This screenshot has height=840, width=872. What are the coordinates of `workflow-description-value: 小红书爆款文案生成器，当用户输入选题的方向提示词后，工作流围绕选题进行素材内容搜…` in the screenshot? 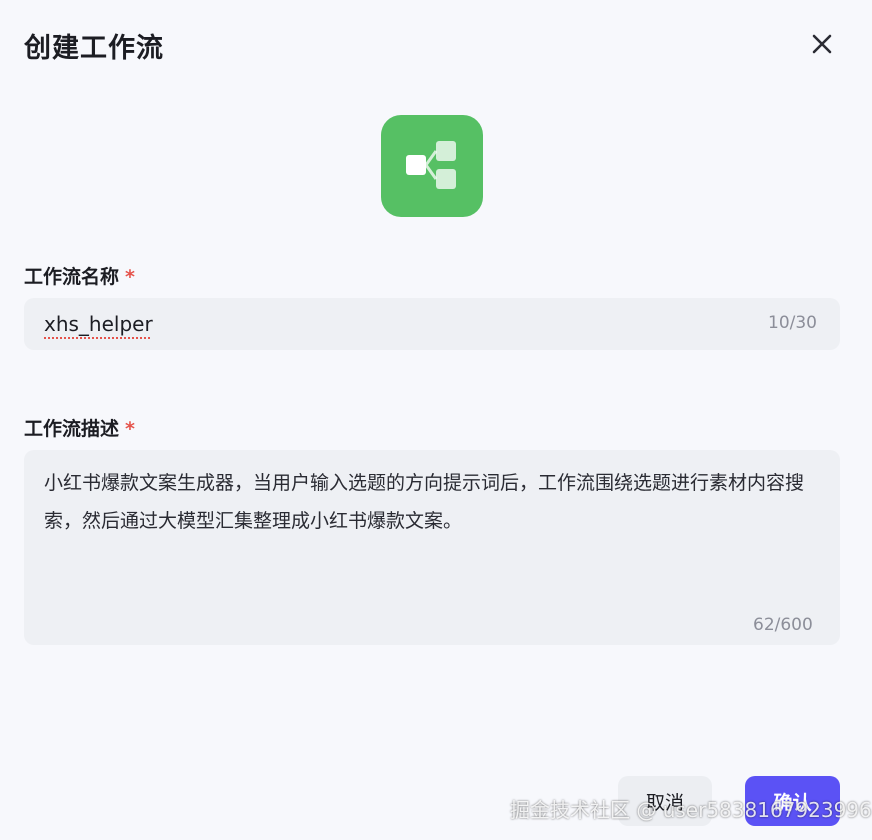 It's located at (424, 502).